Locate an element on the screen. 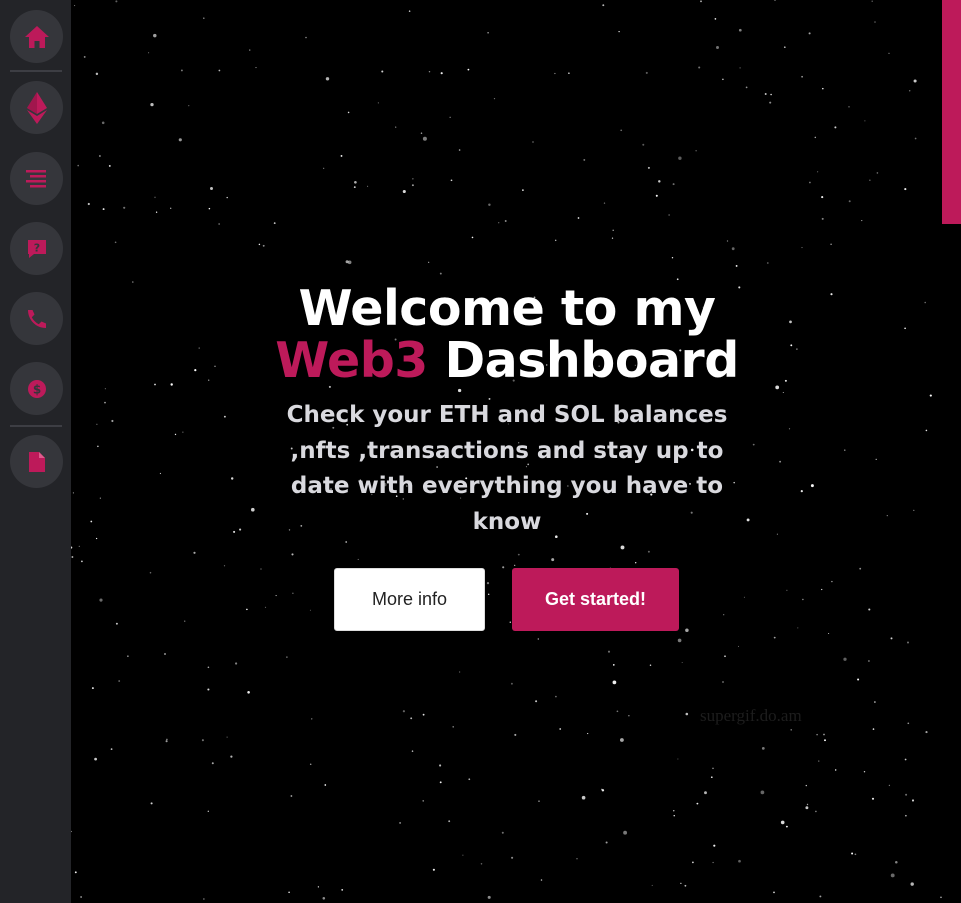 The image size is (961, 903). hero-title-rest: Dashboard is located at coordinates (583, 360).